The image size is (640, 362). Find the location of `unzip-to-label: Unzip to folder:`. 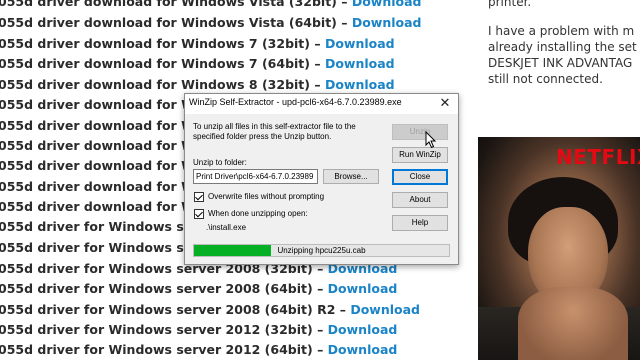

unzip-to-label: Unzip to folder: is located at coordinates (220, 162).